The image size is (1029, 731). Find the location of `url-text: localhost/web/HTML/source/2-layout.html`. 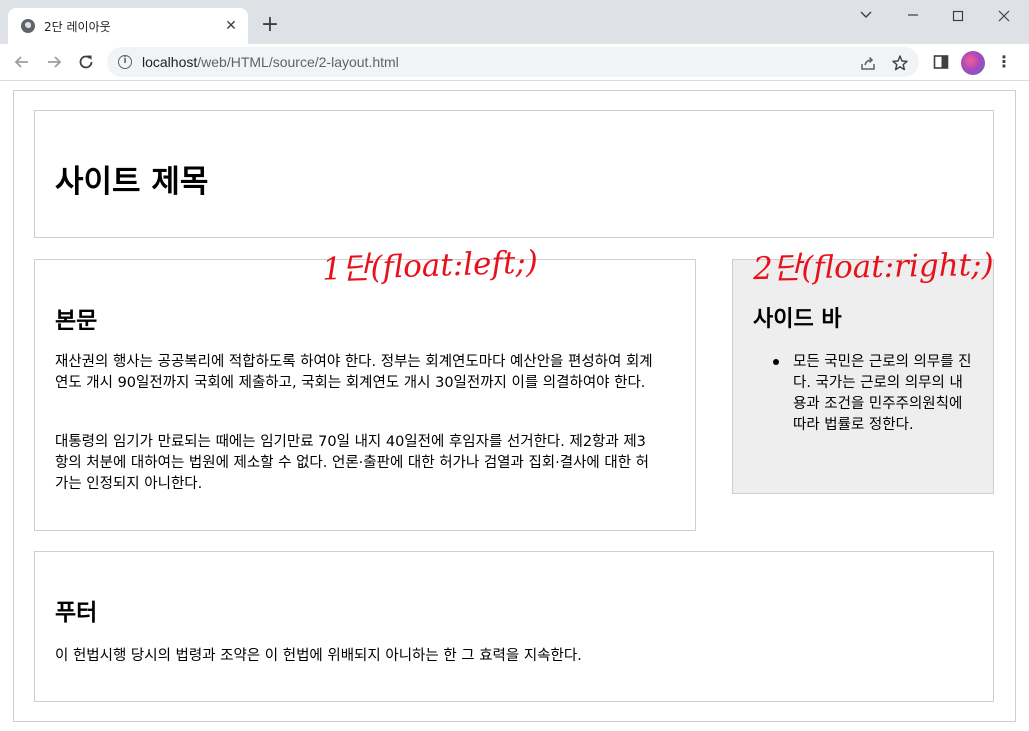

url-text: localhost/web/HTML/source/2-layout.html is located at coordinates (270, 62).